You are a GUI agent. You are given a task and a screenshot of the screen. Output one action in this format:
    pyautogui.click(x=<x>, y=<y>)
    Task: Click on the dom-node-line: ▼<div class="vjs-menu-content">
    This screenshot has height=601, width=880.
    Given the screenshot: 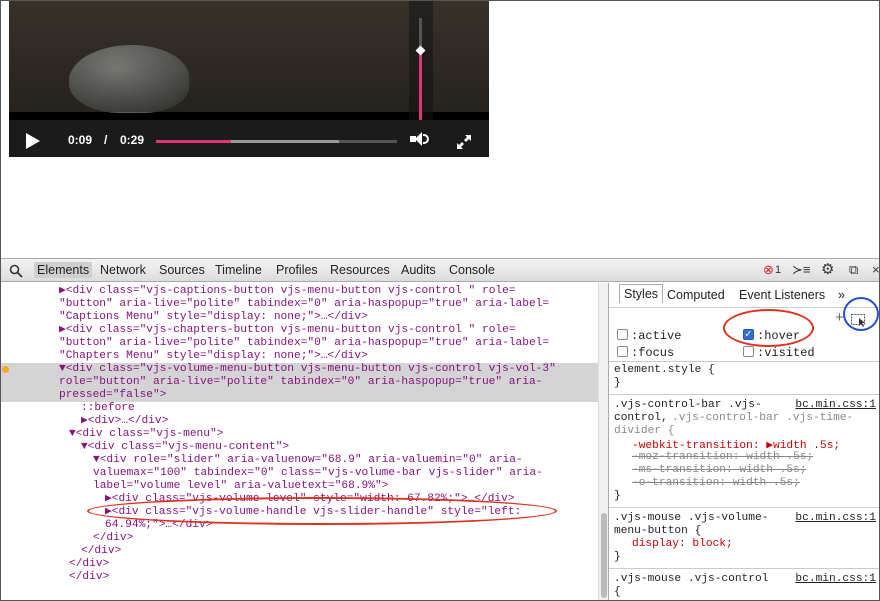 What is the action you would take?
    pyautogui.click(x=301, y=447)
    